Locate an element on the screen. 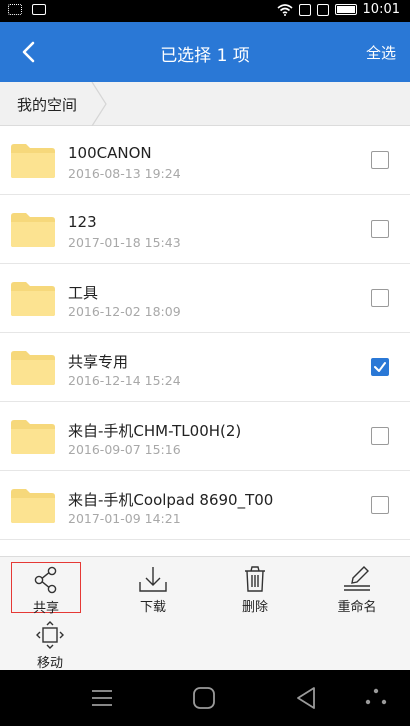 This screenshot has width=410, height=726. app-header: 已选择 1 项 全选 is located at coordinates (205, 52).